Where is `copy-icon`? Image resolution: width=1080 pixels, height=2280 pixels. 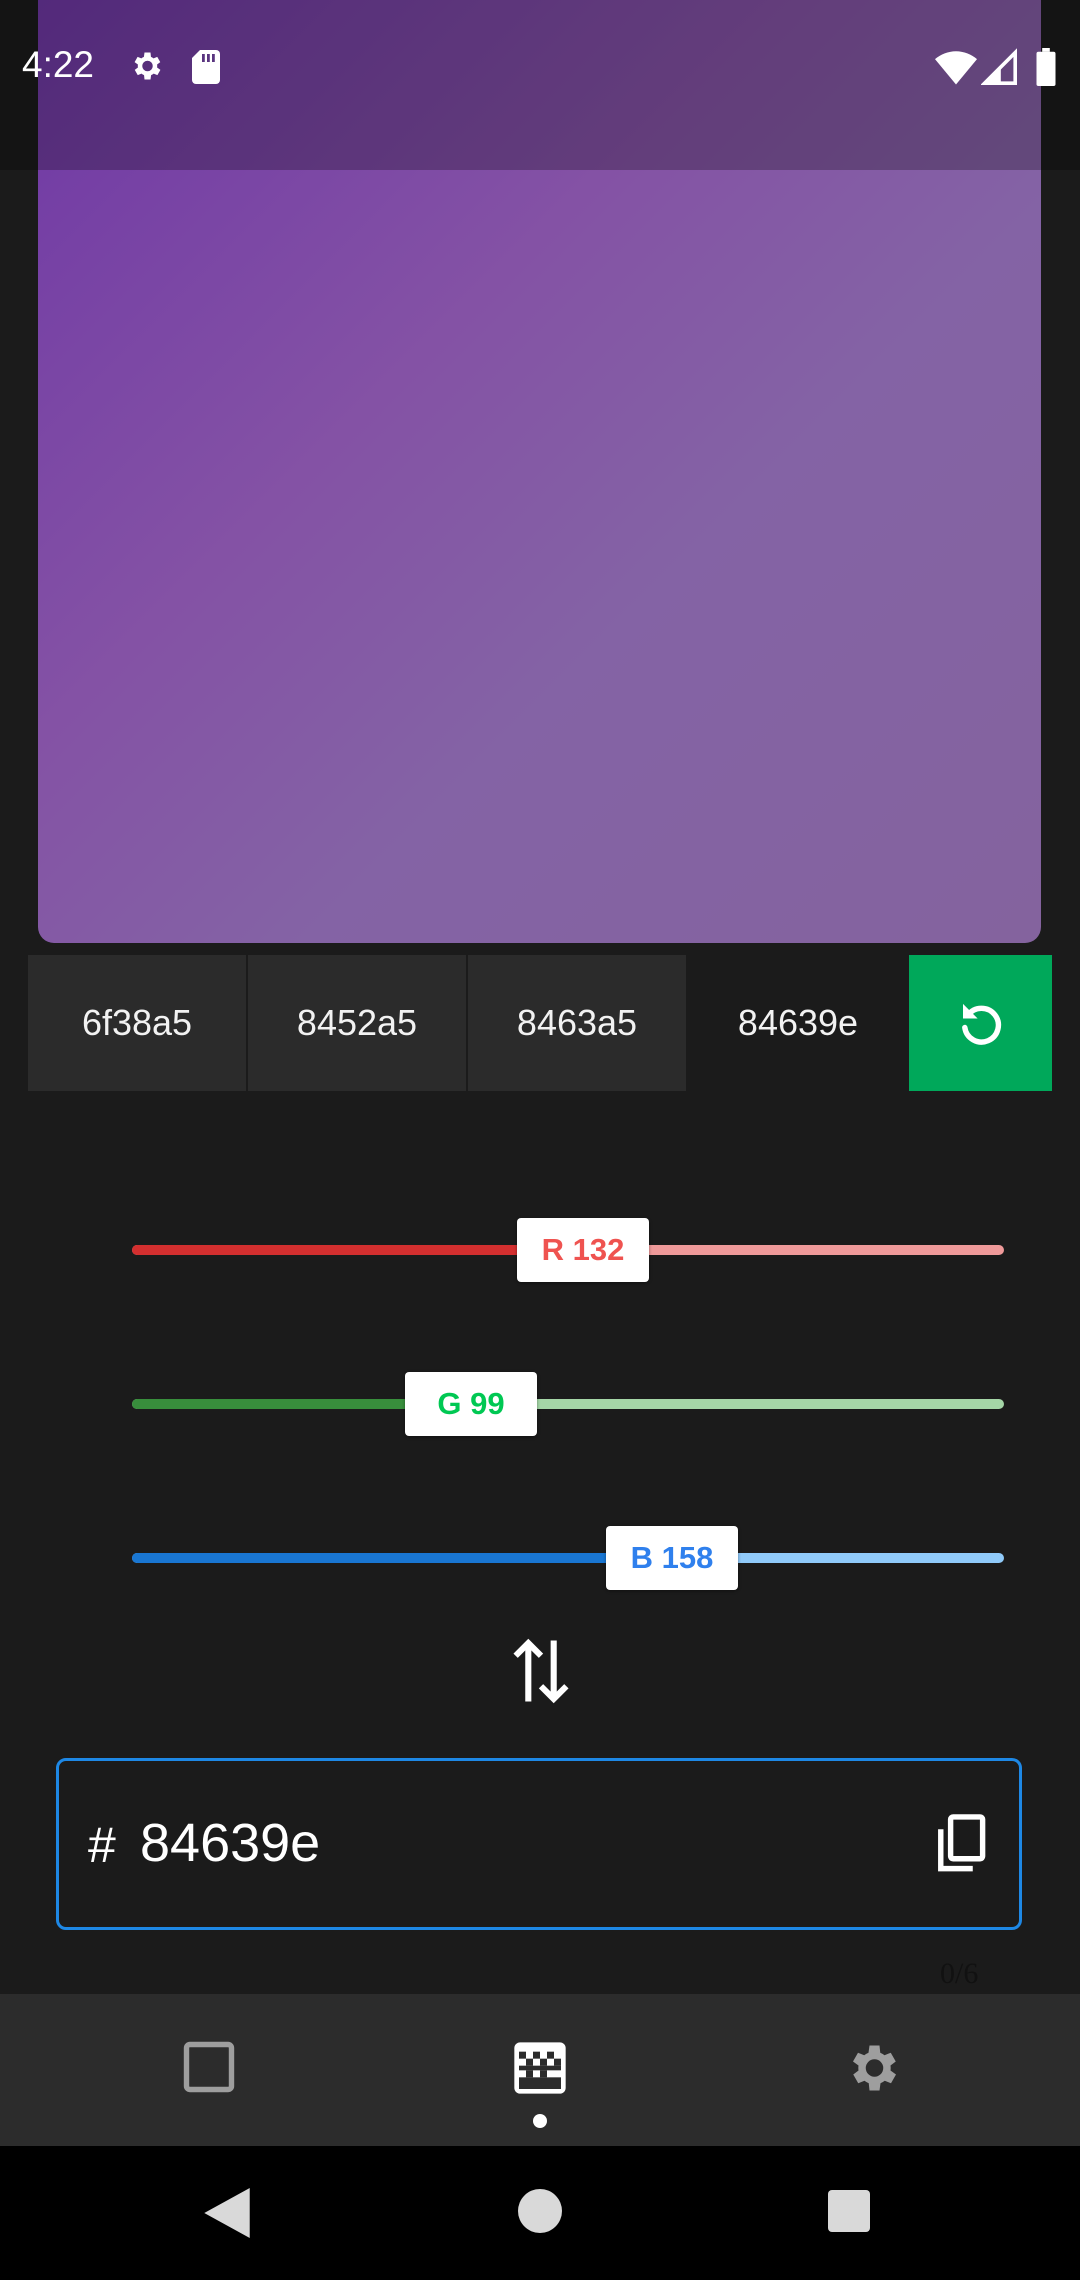
copy-icon is located at coordinates (958, 1844).